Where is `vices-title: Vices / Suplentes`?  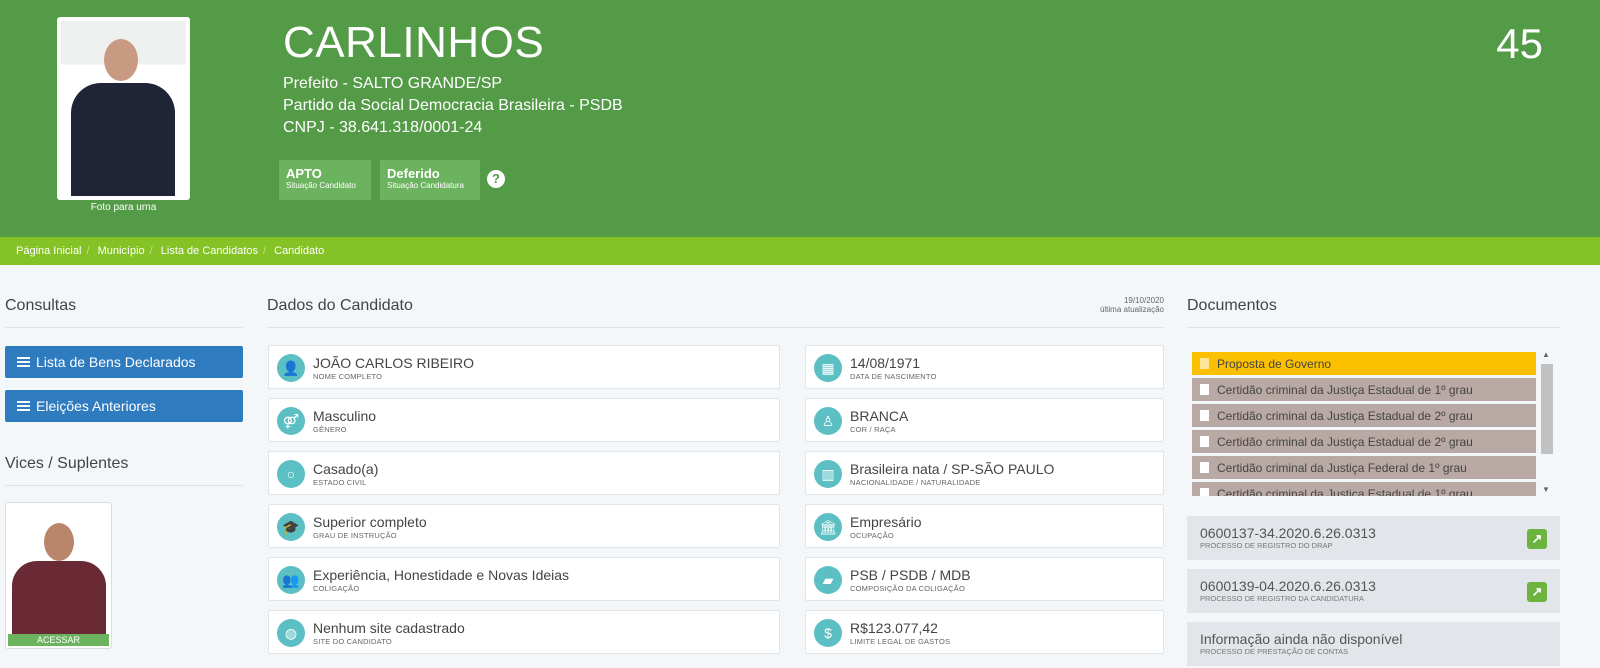
vices-title: Vices / Suplentes is located at coordinates (124, 470).